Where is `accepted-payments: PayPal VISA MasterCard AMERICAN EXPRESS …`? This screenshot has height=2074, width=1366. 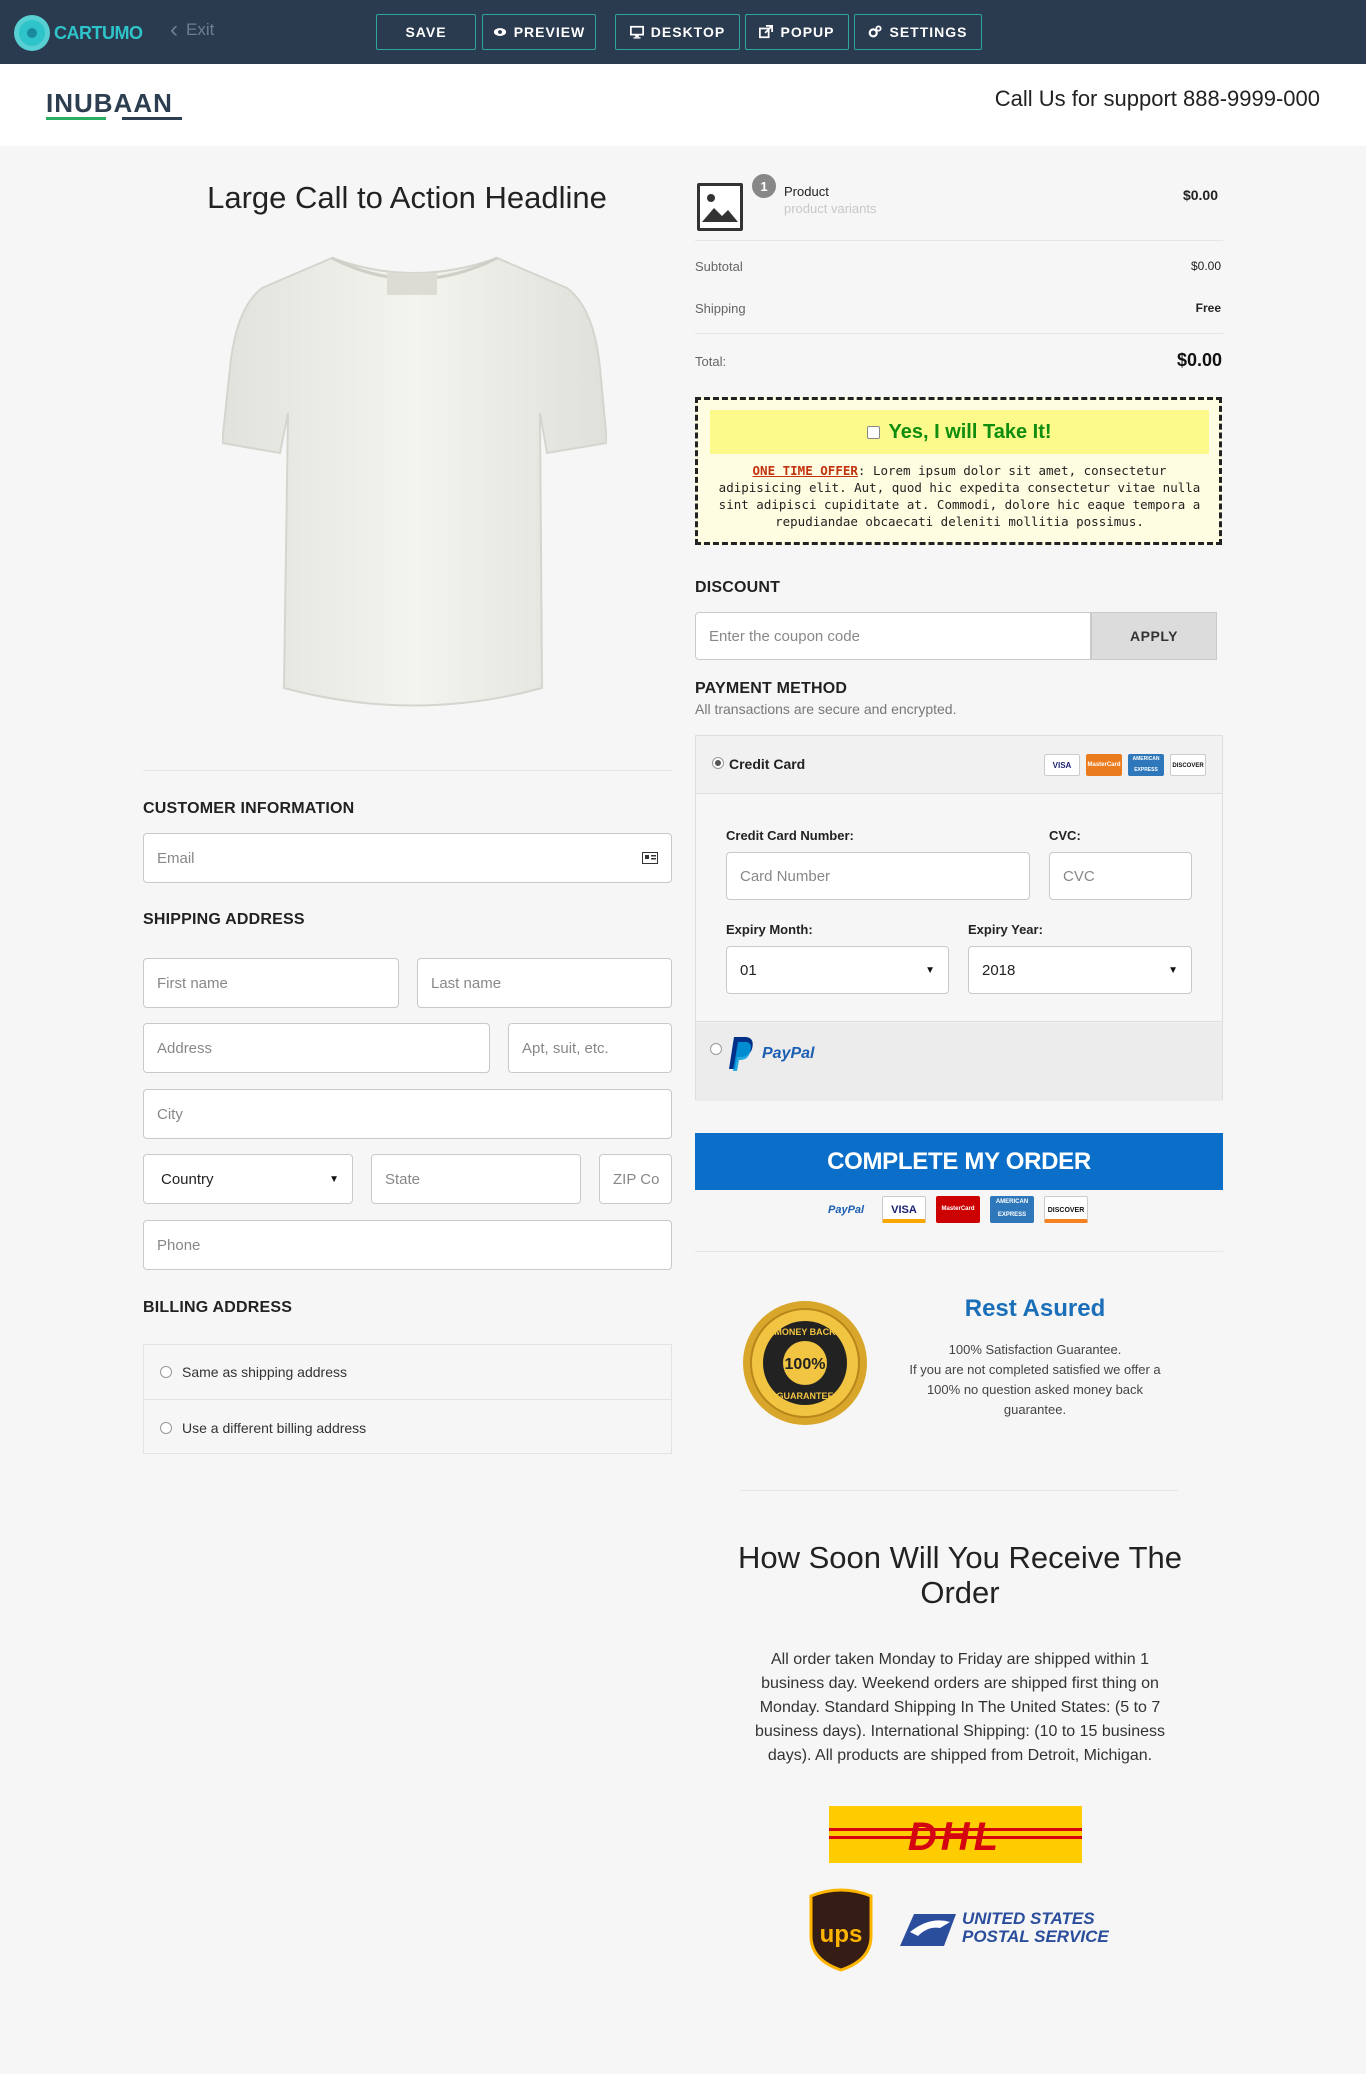
accepted-payments: PayPal VISA MasterCard AMERICAN EXPRESS … is located at coordinates (958, 1209).